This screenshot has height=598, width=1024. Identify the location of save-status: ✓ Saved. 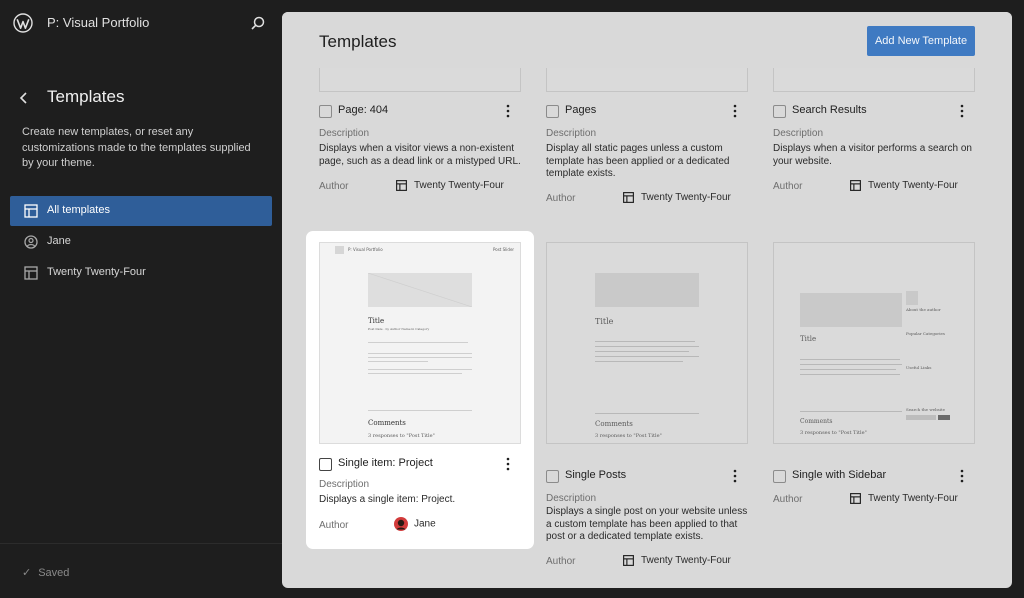
(45, 572).